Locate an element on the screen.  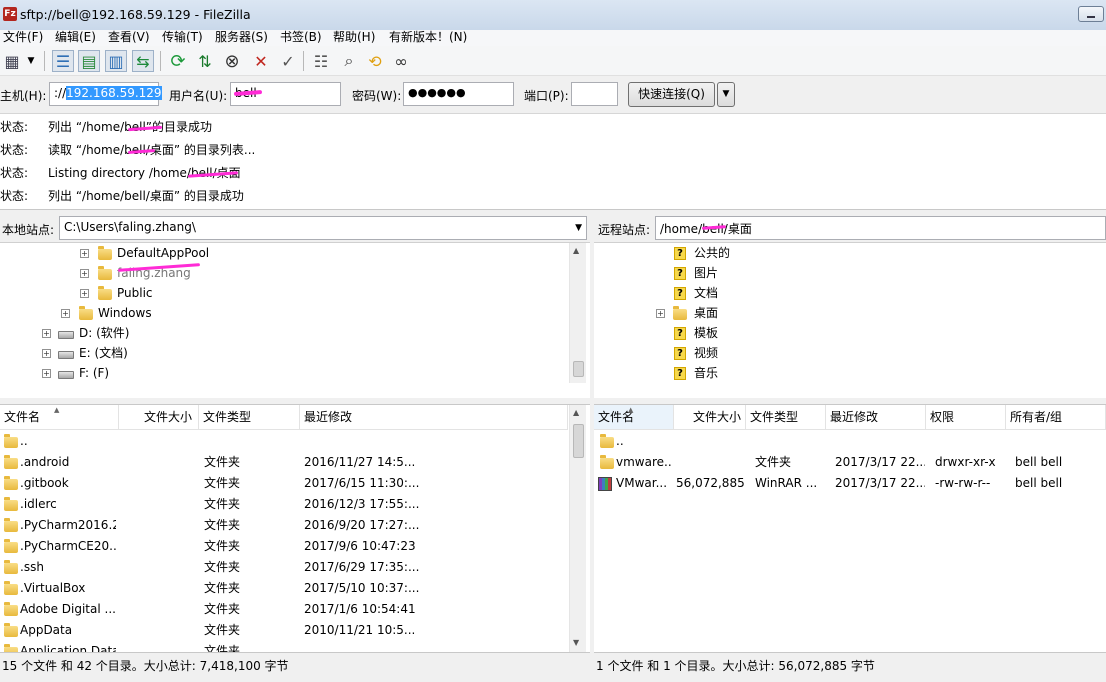
tree-node-label: 公共的 is located at coordinates (712, 253).